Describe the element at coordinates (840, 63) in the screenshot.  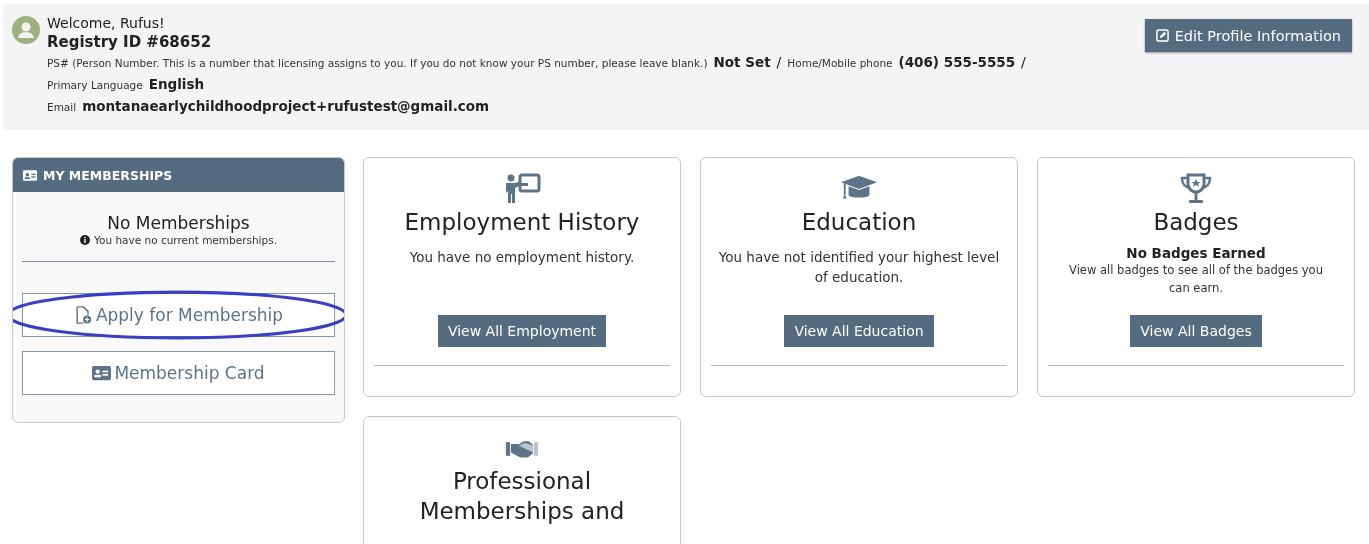
I see `field-label: Home/Mobile phone` at that location.